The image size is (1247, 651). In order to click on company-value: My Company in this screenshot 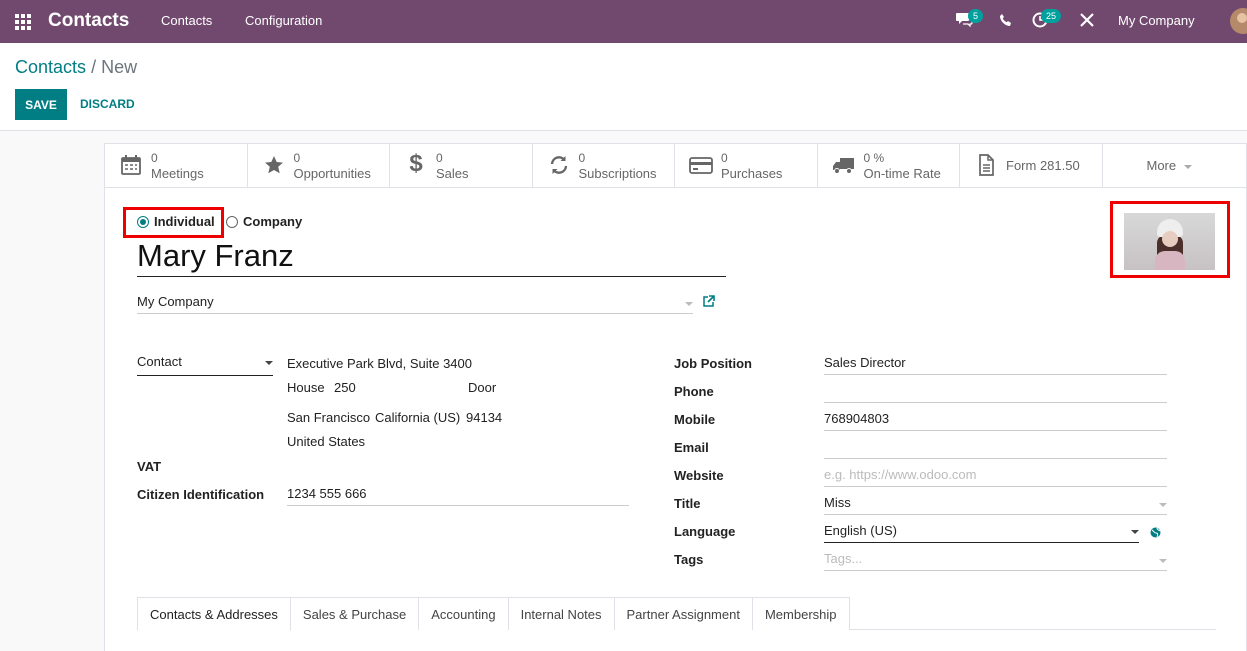, I will do `click(175, 301)`.